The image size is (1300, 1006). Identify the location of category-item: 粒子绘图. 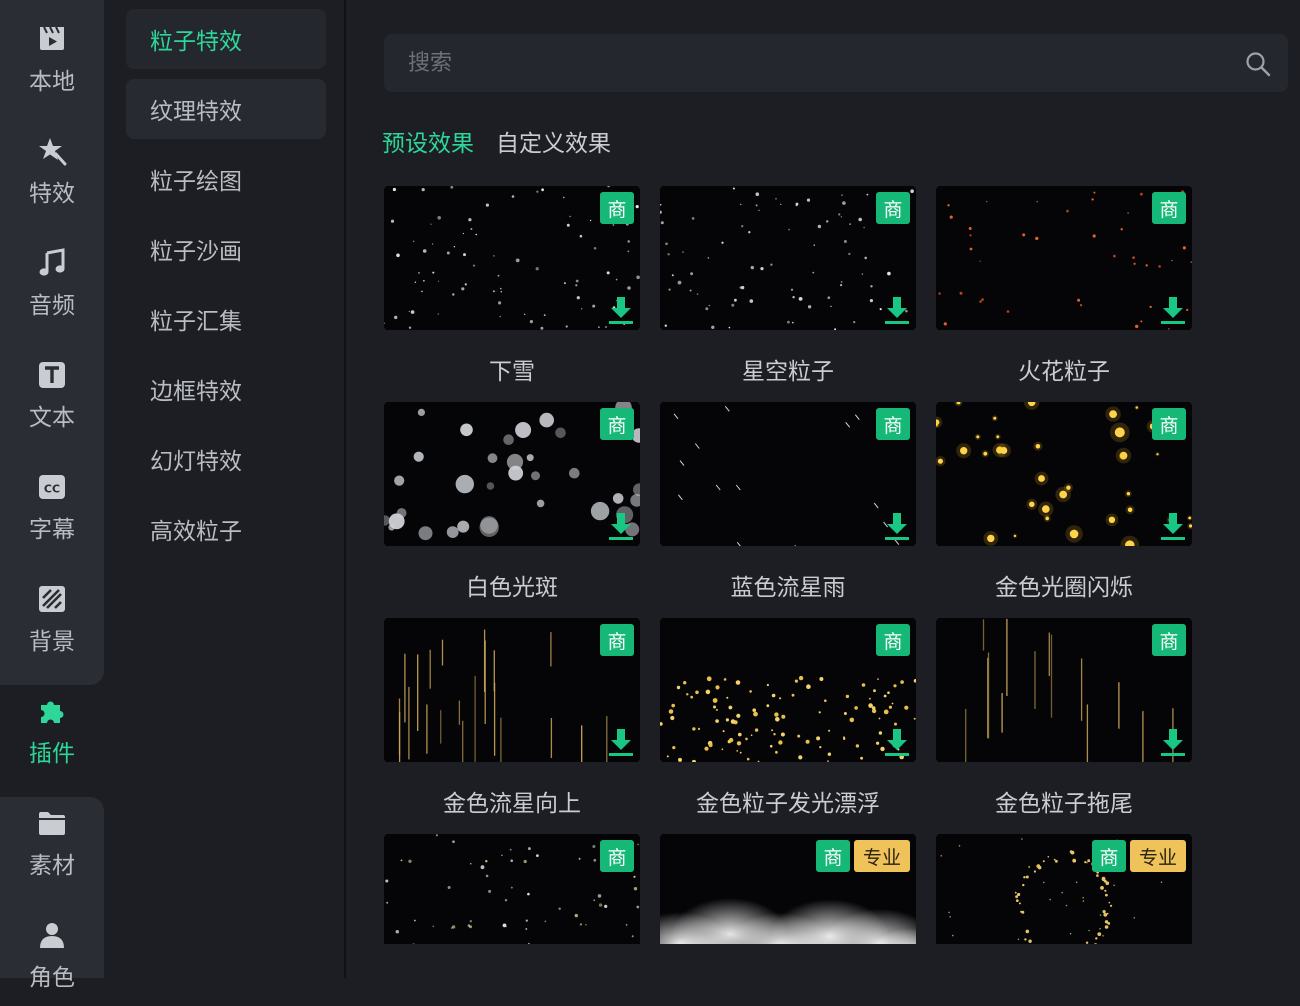
(226, 179).